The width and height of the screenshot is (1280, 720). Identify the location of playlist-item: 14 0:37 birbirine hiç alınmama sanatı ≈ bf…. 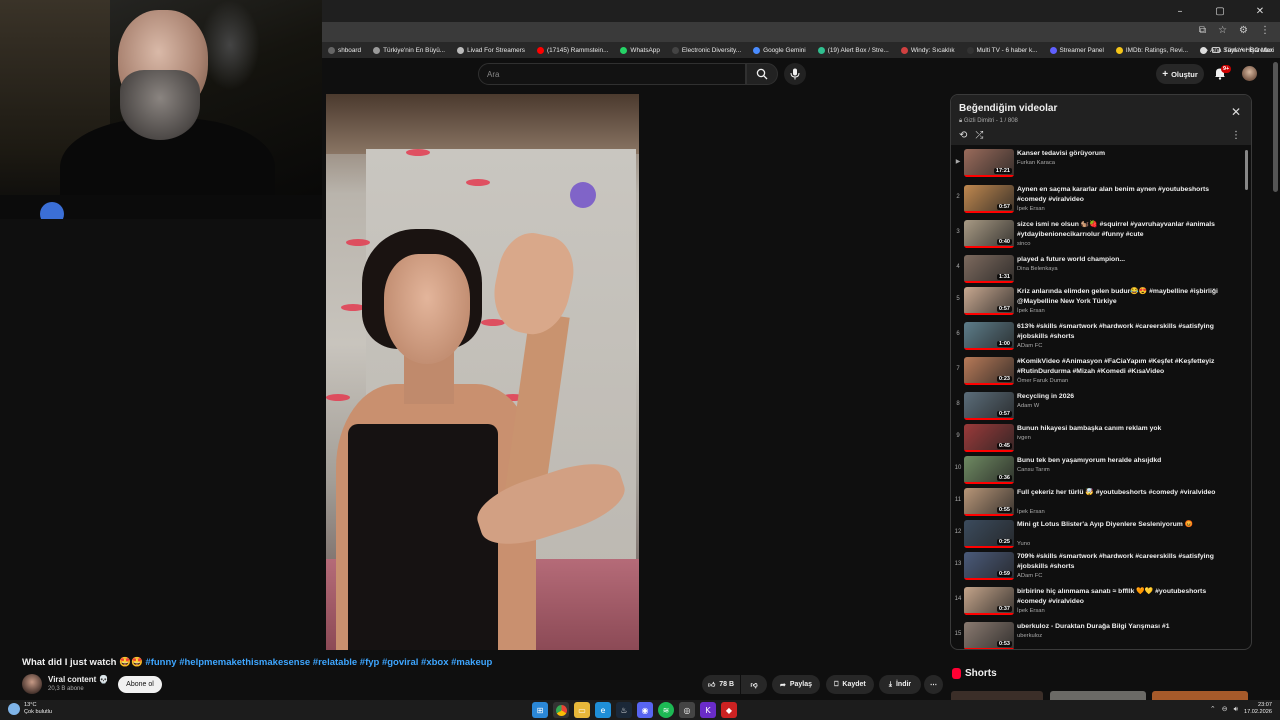
(1097, 602).